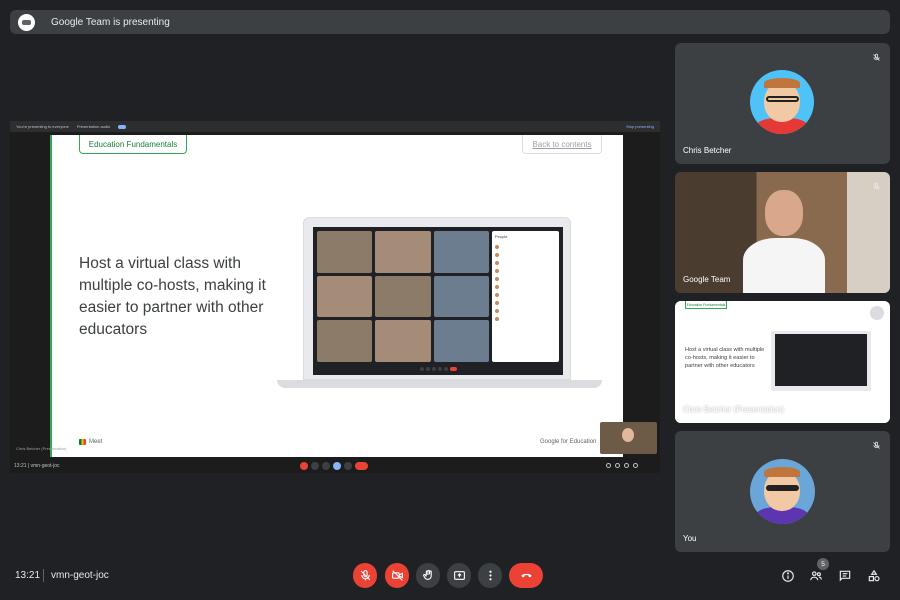 This screenshot has height=600, width=900. I want to click on meet-logo-label: Meet, so click(96, 442).